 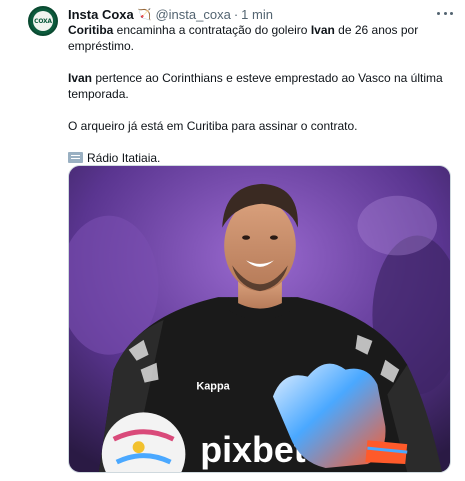 I want to click on newspaper-icon, so click(x=75, y=157).